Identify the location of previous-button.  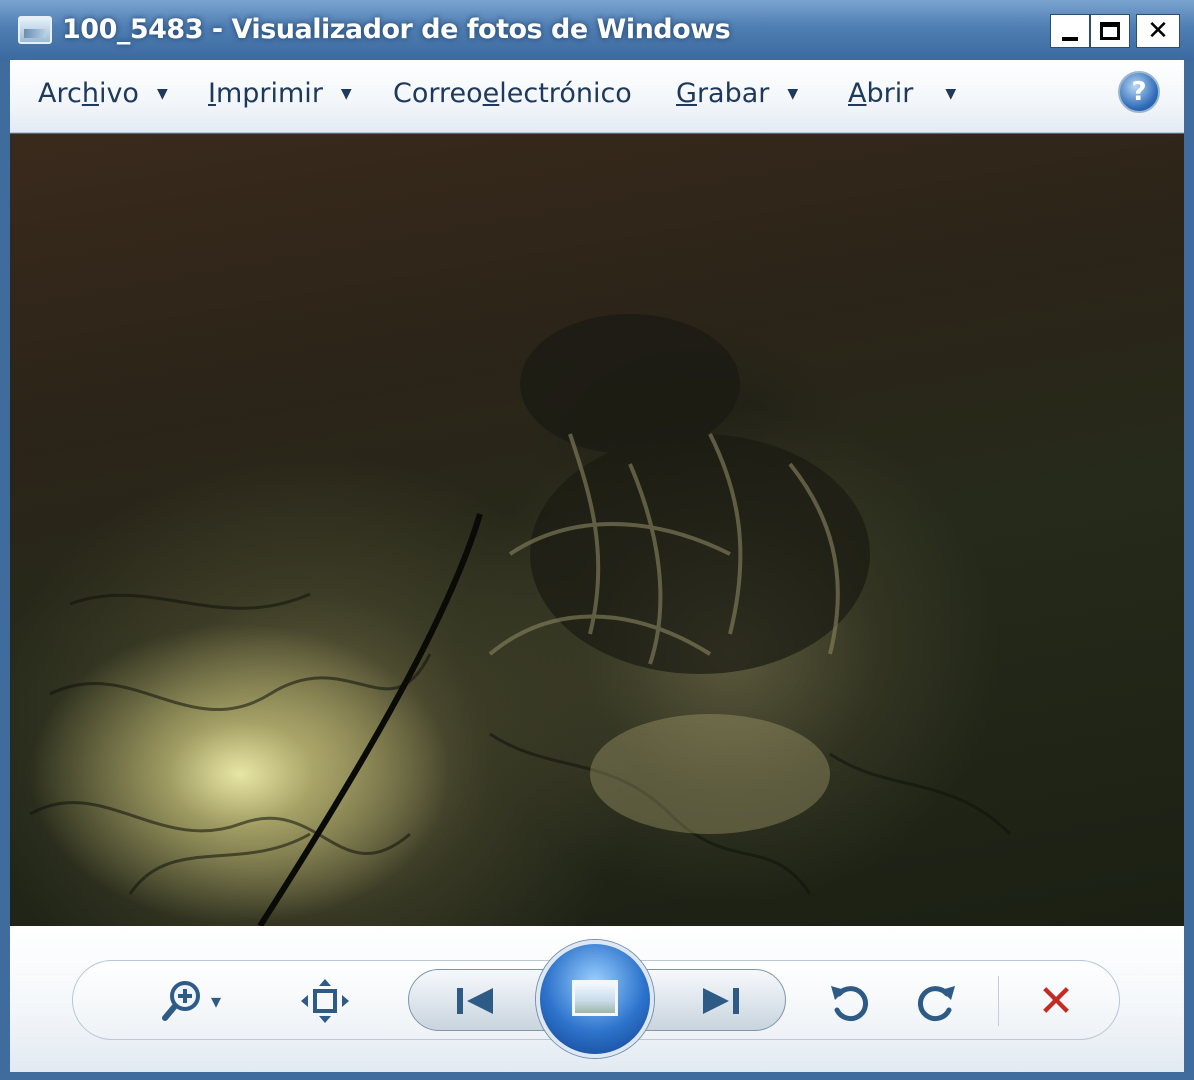
(475, 1001).